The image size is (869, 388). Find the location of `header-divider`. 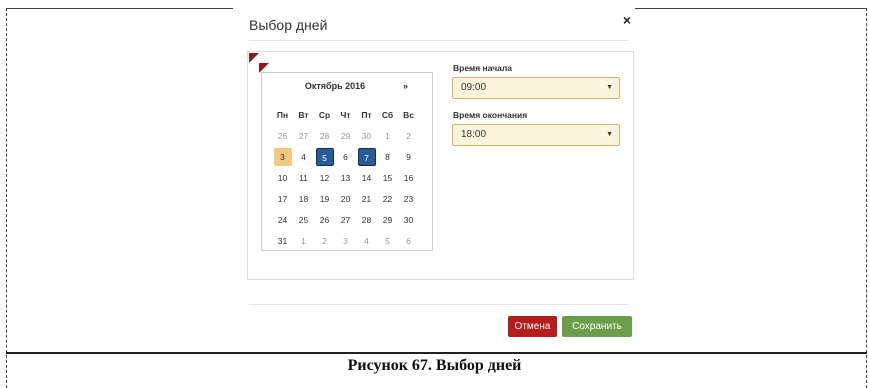

header-divider is located at coordinates (439, 40).